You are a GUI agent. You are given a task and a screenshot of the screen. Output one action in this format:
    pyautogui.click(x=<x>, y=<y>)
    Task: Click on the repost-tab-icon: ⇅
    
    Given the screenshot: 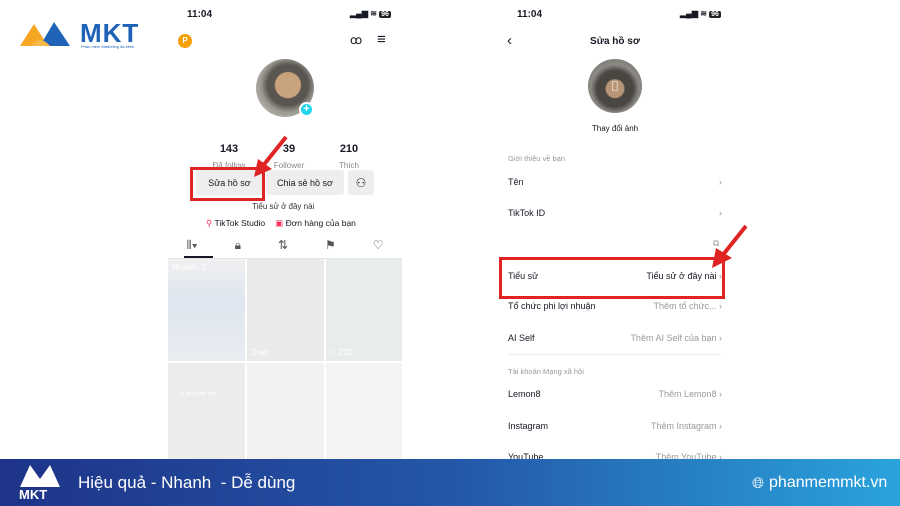 What is the action you would take?
    pyautogui.click(x=283, y=245)
    